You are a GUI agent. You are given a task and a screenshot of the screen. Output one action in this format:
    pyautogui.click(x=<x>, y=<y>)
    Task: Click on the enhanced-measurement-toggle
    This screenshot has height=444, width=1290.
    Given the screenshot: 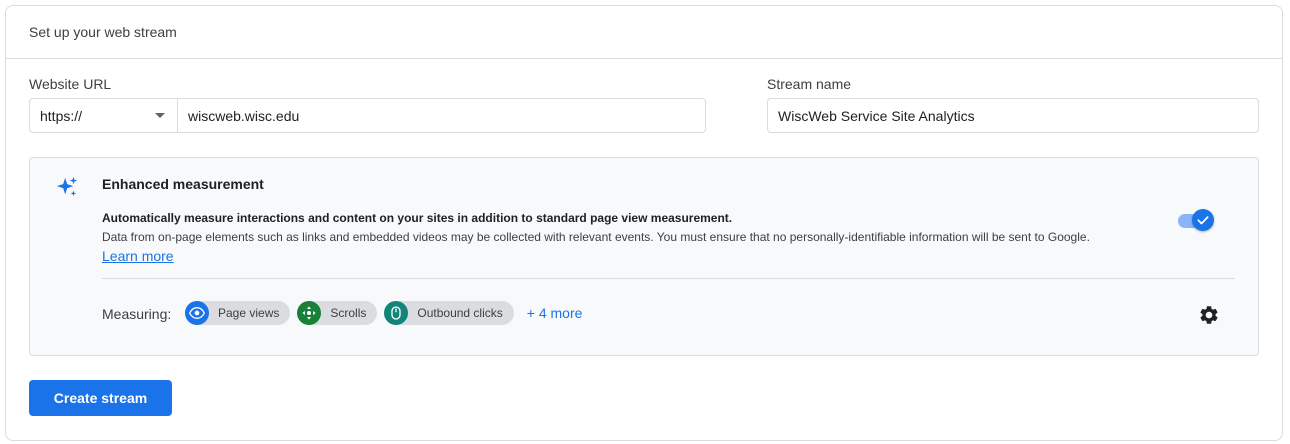 What is the action you would take?
    pyautogui.click(x=1197, y=221)
    